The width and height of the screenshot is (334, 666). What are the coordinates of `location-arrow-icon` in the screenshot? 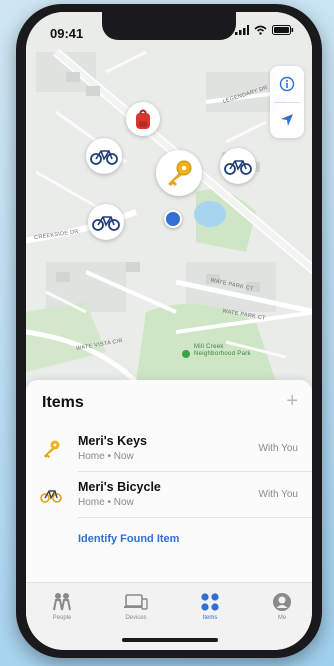 It's located at (287, 120).